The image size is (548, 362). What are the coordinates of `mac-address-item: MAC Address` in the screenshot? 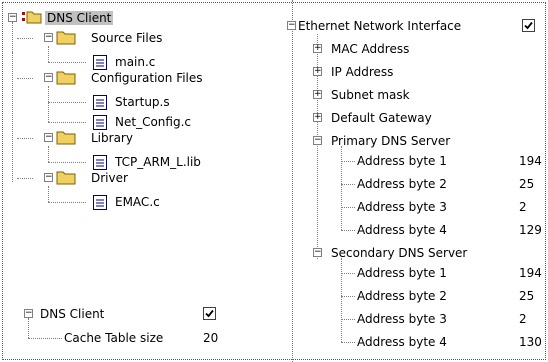 It's located at (370, 49).